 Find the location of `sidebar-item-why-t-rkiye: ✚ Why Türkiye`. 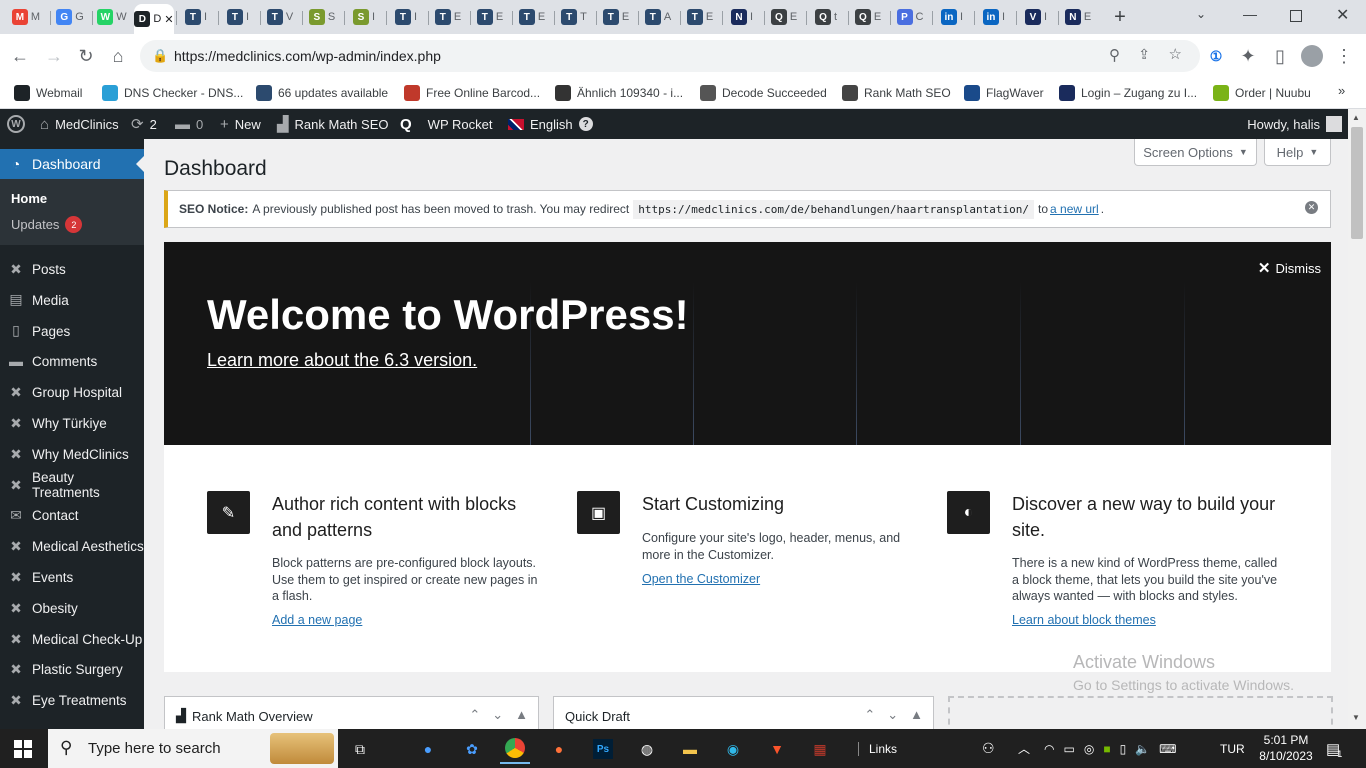

sidebar-item-why-t-rkiye: ✚ Why Türkiye is located at coordinates (72, 423).